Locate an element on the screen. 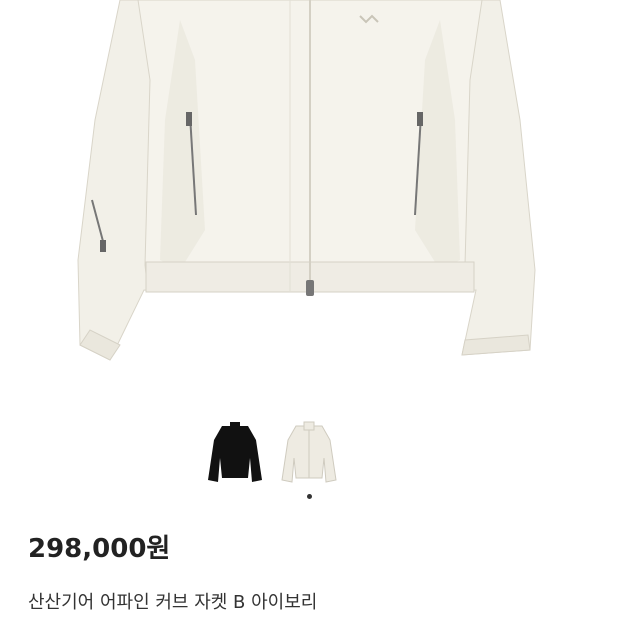  color-thumbnails is located at coordinates (310, 458).